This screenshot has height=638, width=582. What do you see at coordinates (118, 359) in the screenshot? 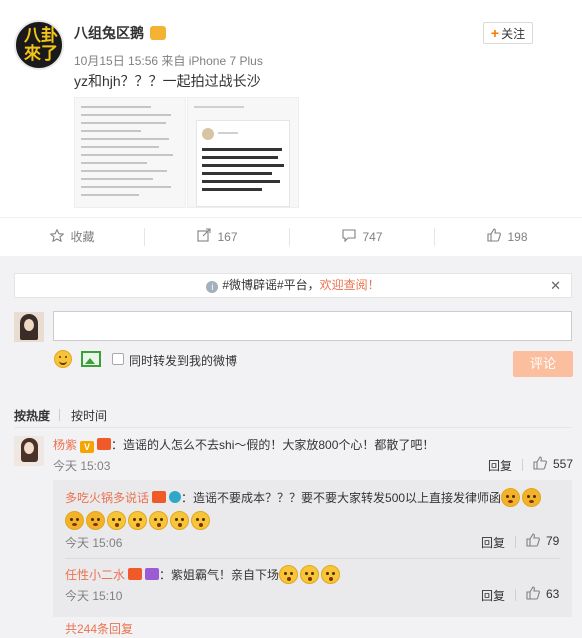
I see `repost-checkbox` at bounding box center [118, 359].